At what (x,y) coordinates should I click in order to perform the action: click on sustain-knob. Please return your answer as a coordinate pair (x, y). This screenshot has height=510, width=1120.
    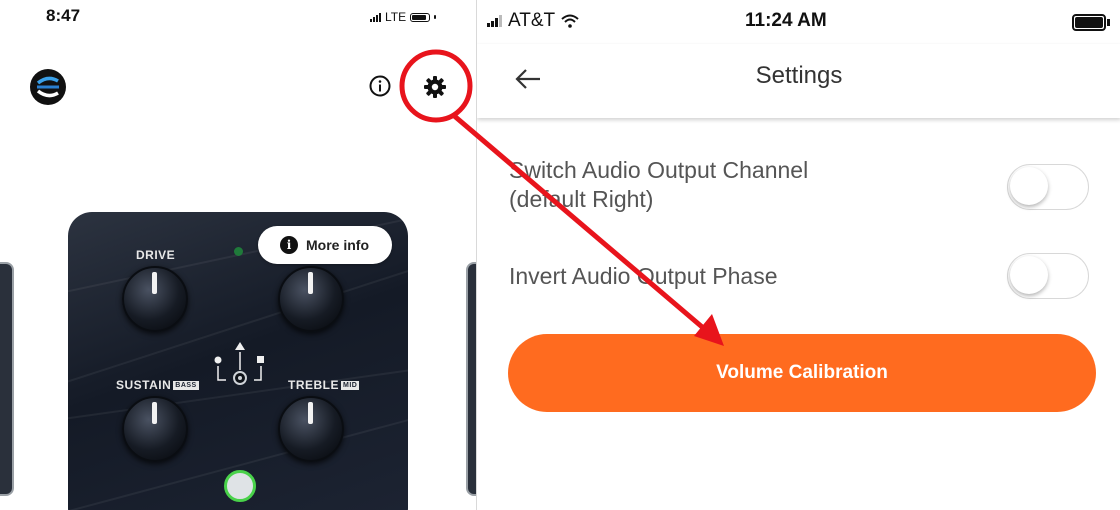
    Looking at the image, I should click on (155, 429).